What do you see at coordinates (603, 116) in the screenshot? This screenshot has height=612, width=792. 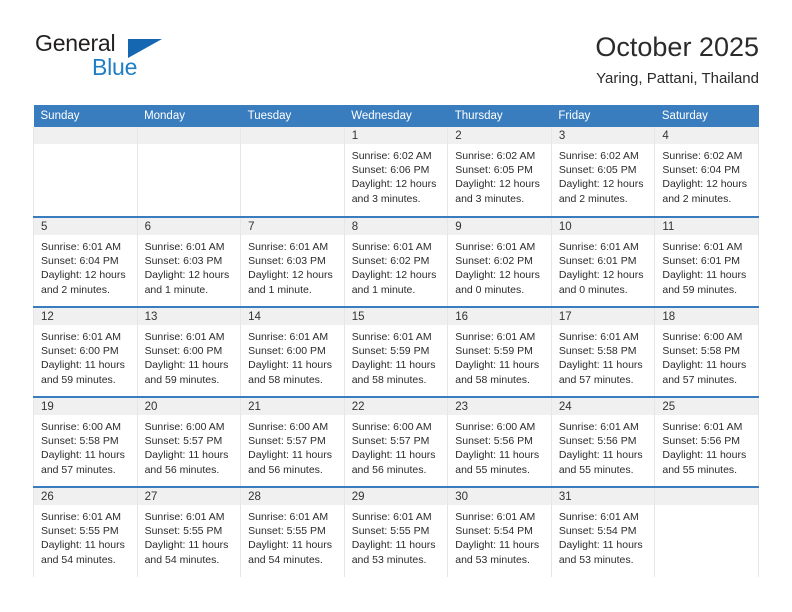 I see `weekday-header-friday: Friday` at bounding box center [603, 116].